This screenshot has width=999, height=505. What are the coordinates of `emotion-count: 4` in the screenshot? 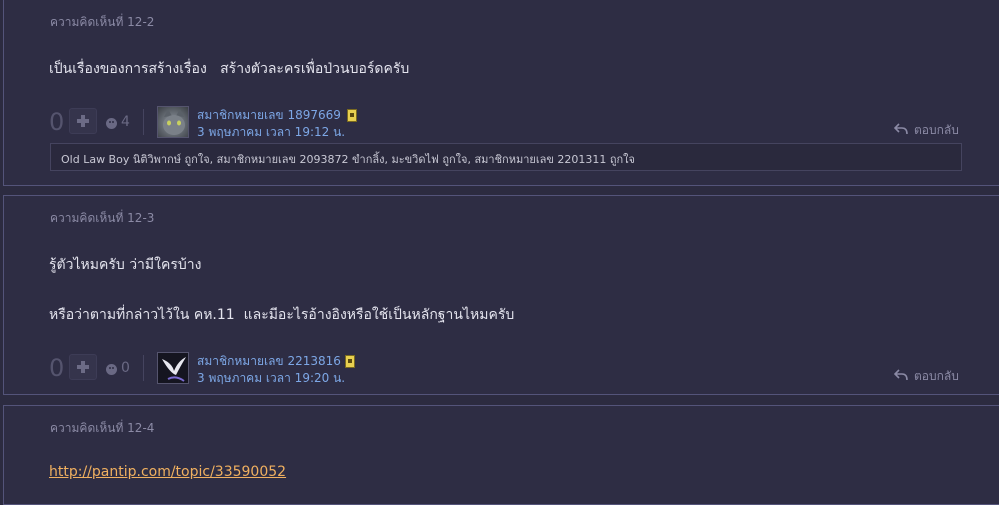 It's located at (125, 122).